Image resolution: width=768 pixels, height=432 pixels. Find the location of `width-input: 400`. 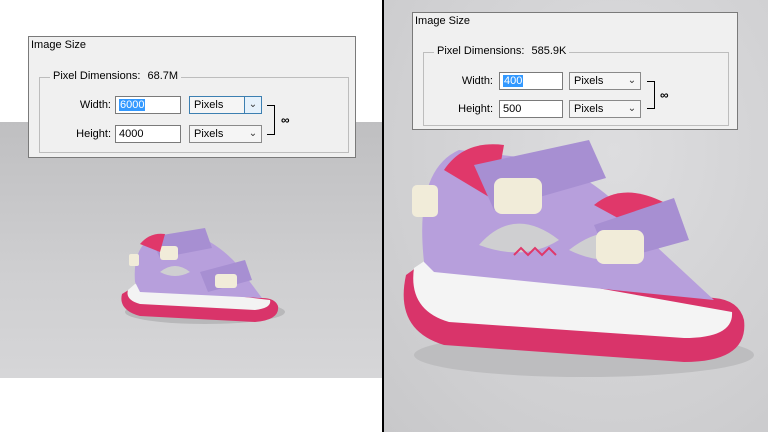

width-input: 400 is located at coordinates (531, 81).